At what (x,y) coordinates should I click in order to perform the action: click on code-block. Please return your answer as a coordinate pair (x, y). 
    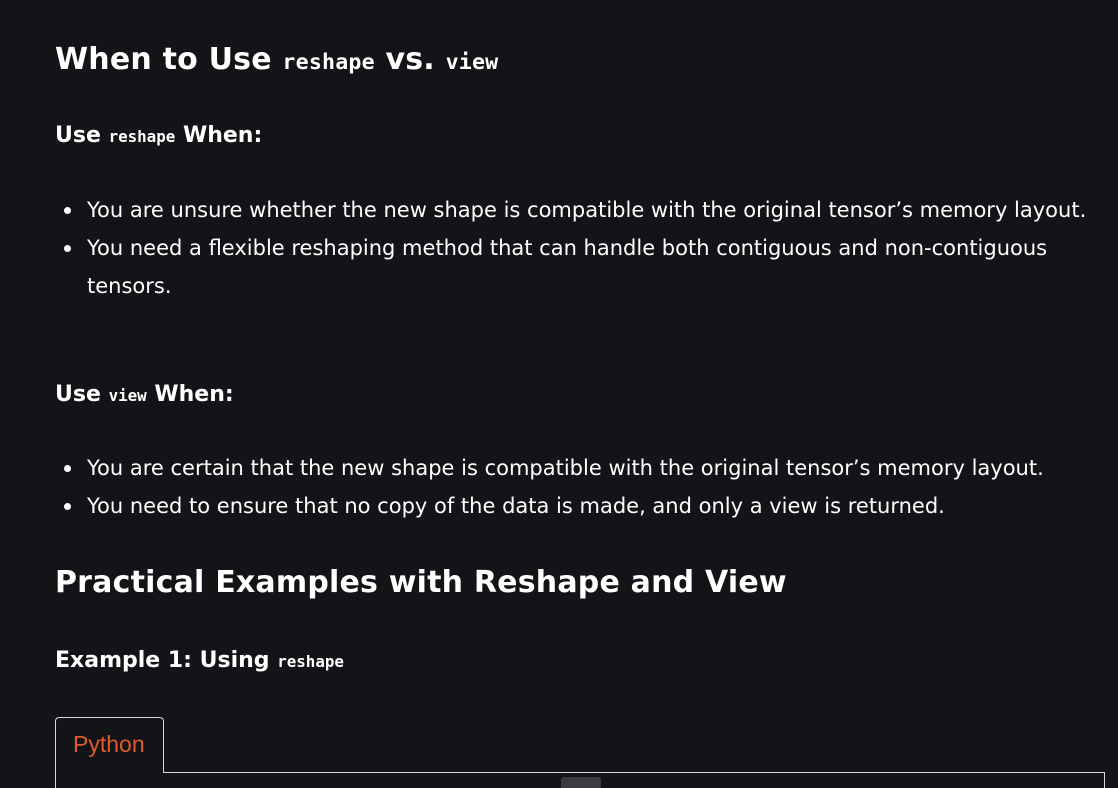
    Looking at the image, I should click on (580, 780).